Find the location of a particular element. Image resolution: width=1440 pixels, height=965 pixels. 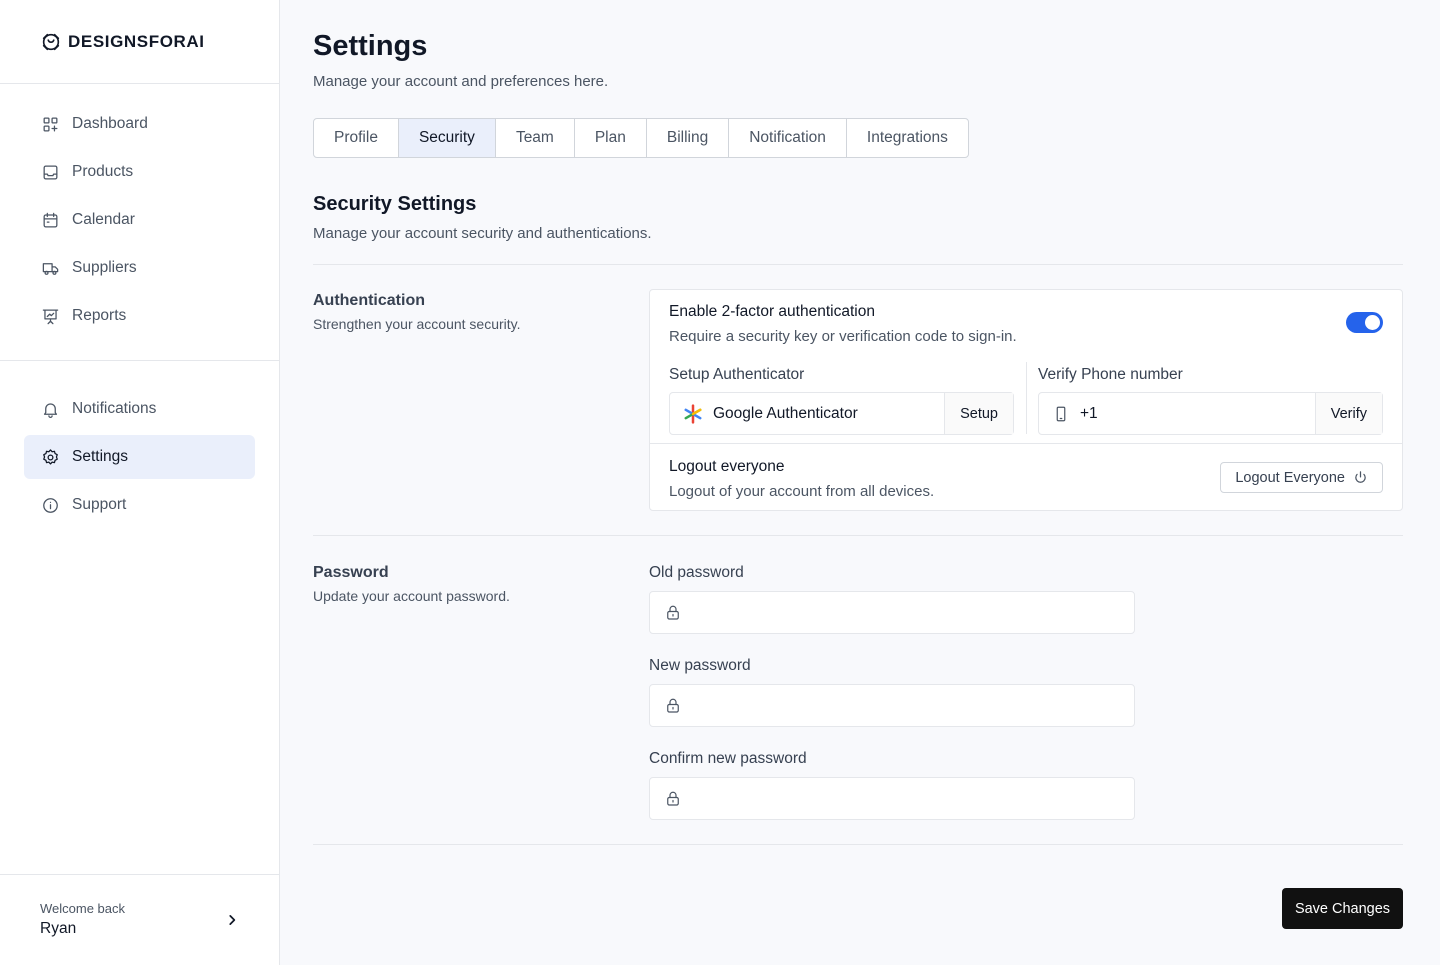

tab-plan: Plan is located at coordinates (611, 138).